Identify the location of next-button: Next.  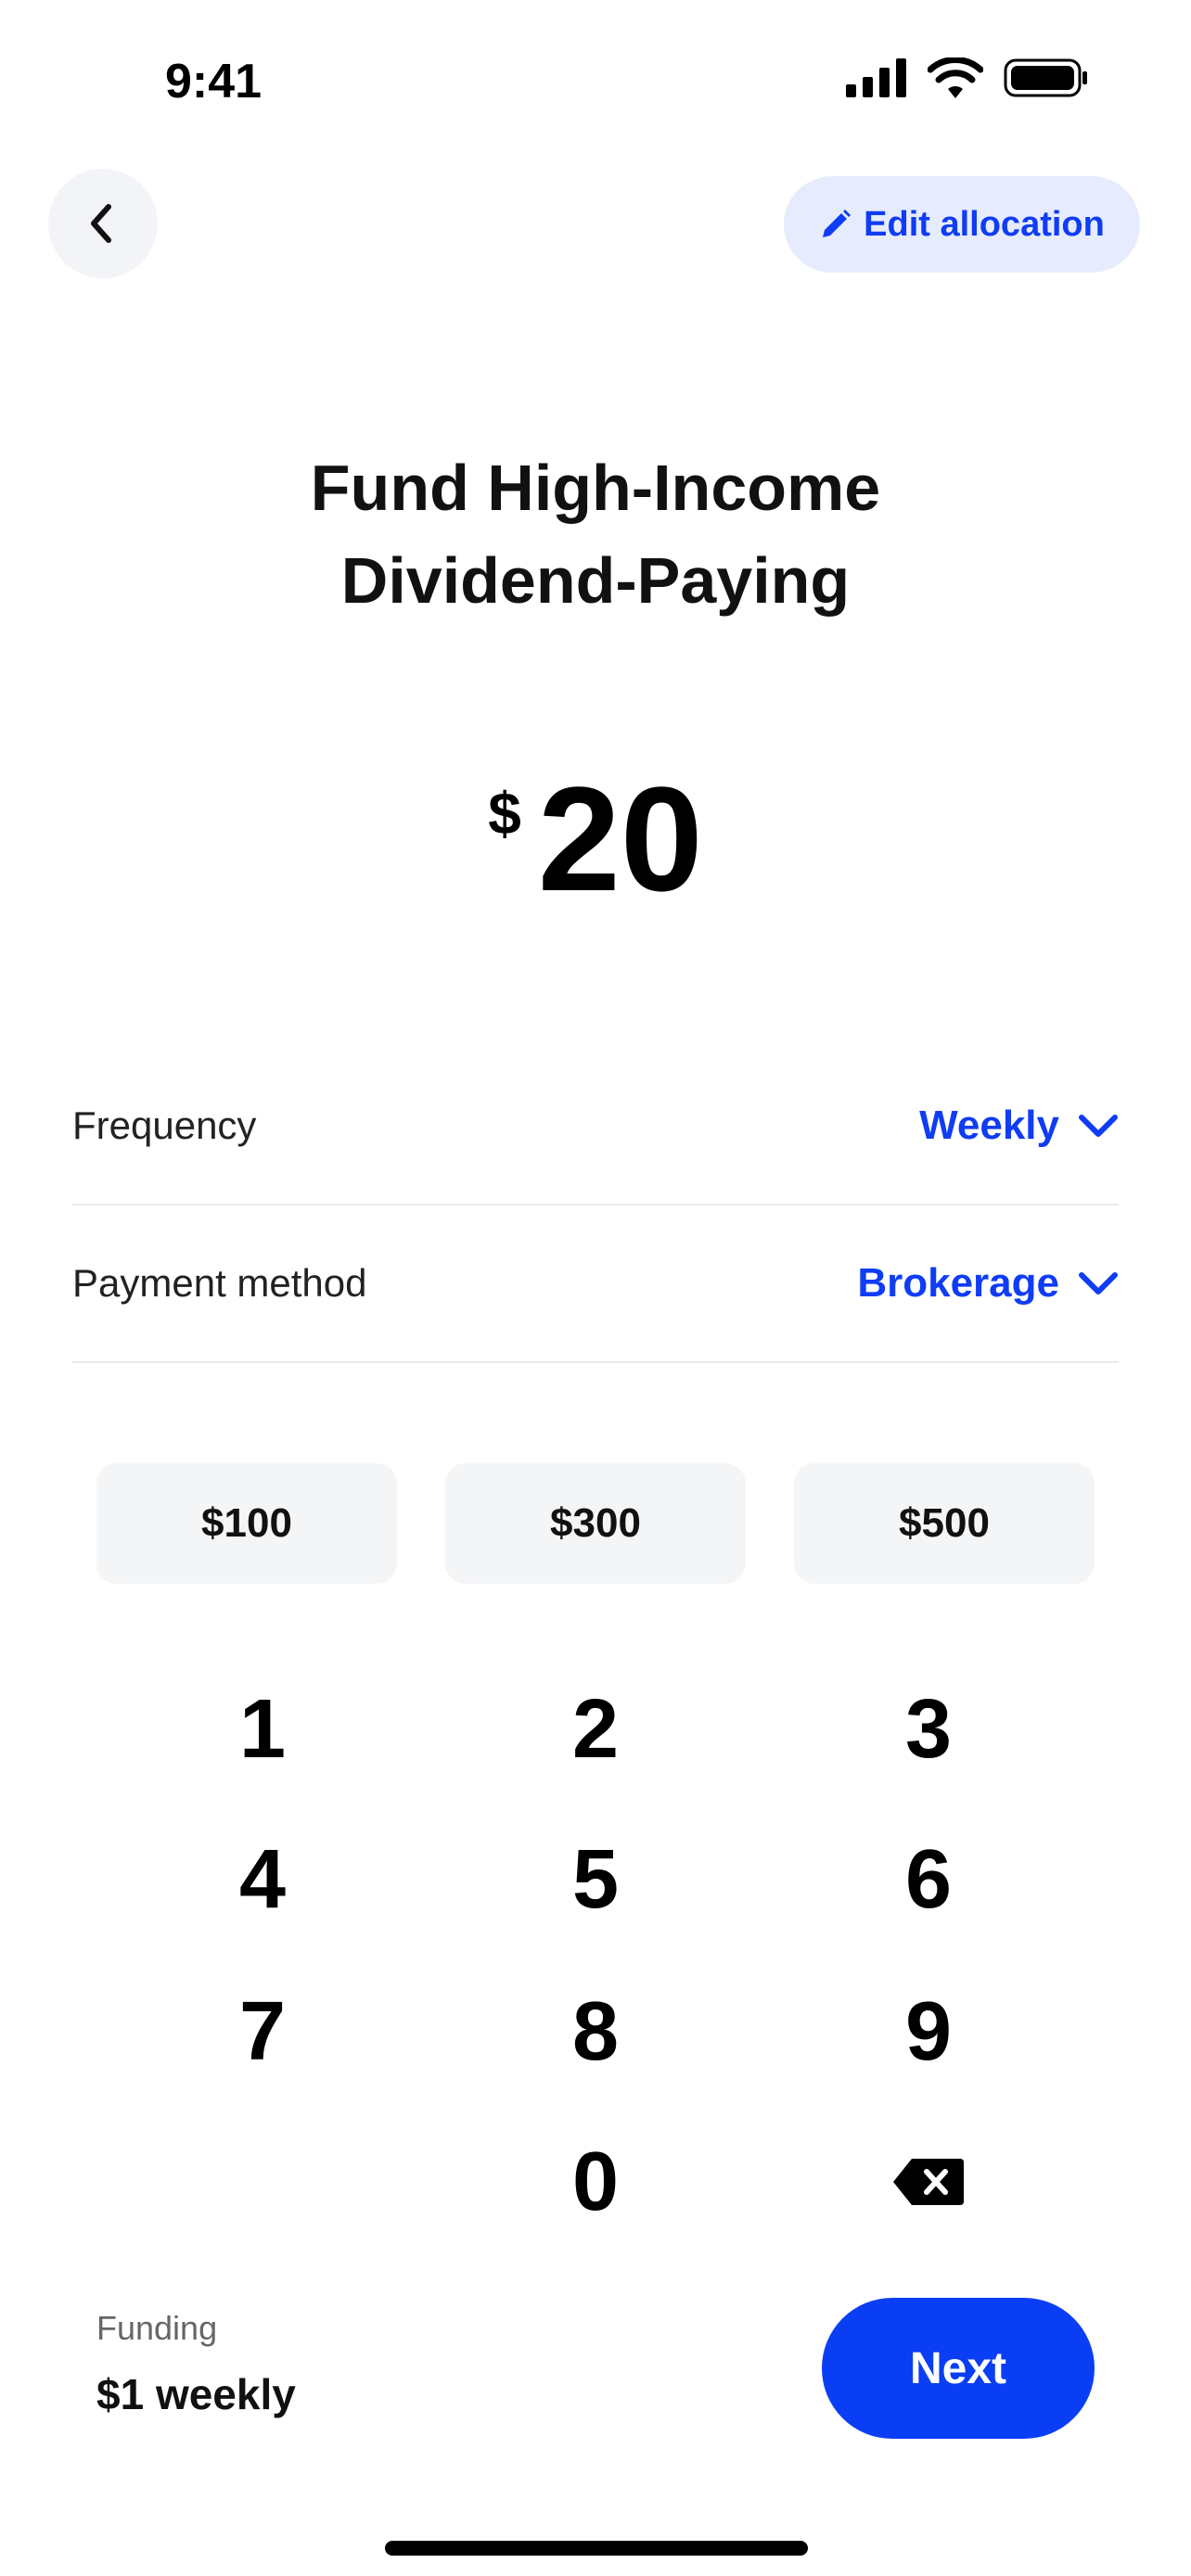
(958, 2368).